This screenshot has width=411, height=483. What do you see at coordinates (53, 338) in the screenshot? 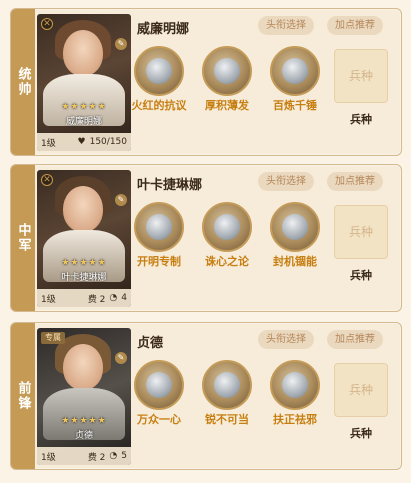
I see `exclusive-tag: 专属` at bounding box center [53, 338].